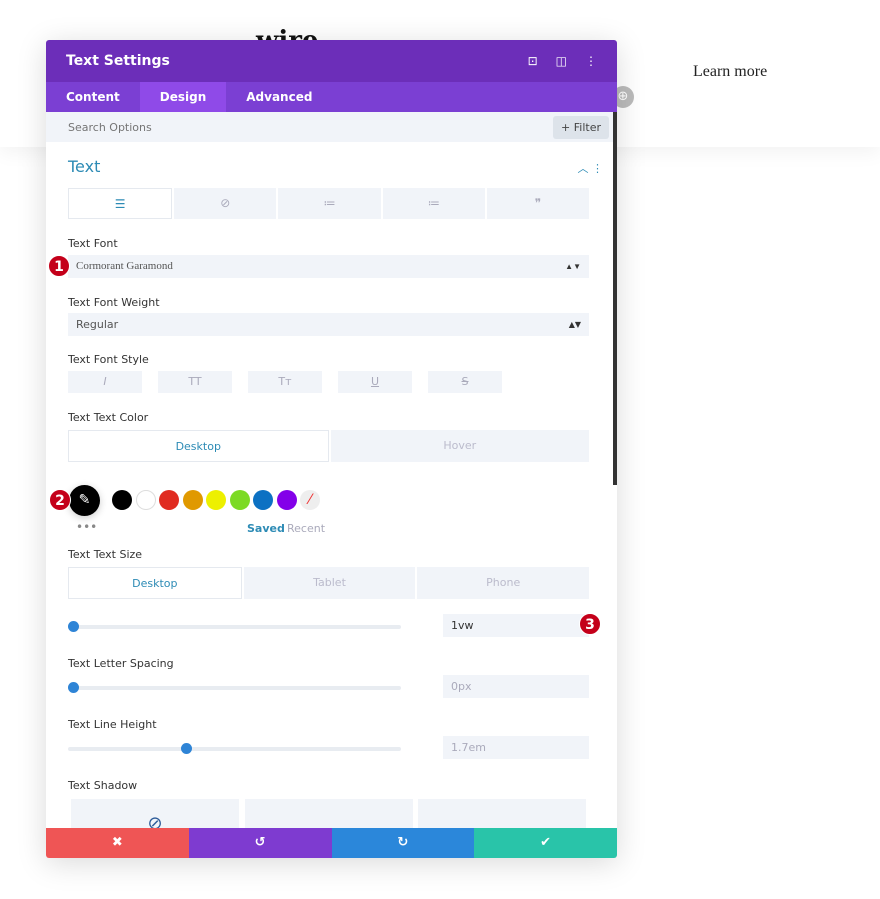 This screenshot has height=899, width=880. I want to click on undo-button: ↺, so click(260, 843).